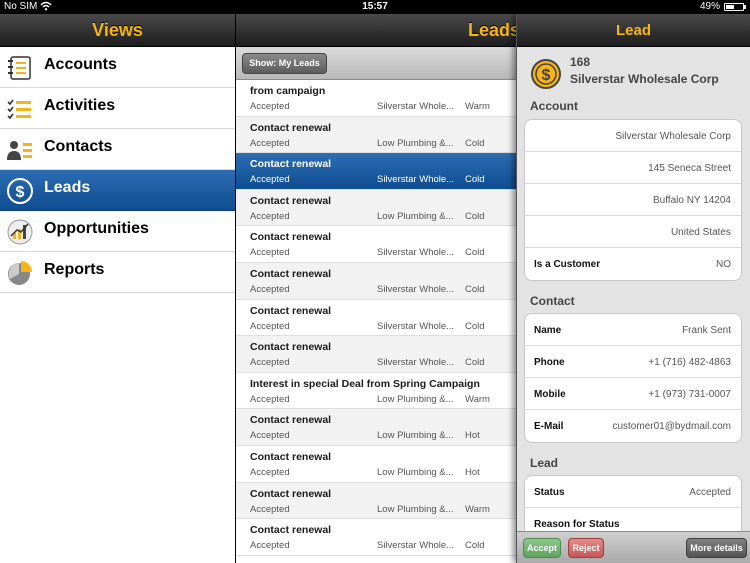  What do you see at coordinates (633, 362) in the screenshot?
I see `contact-phone-row: Phone +1 (716) 482-4863` at bounding box center [633, 362].